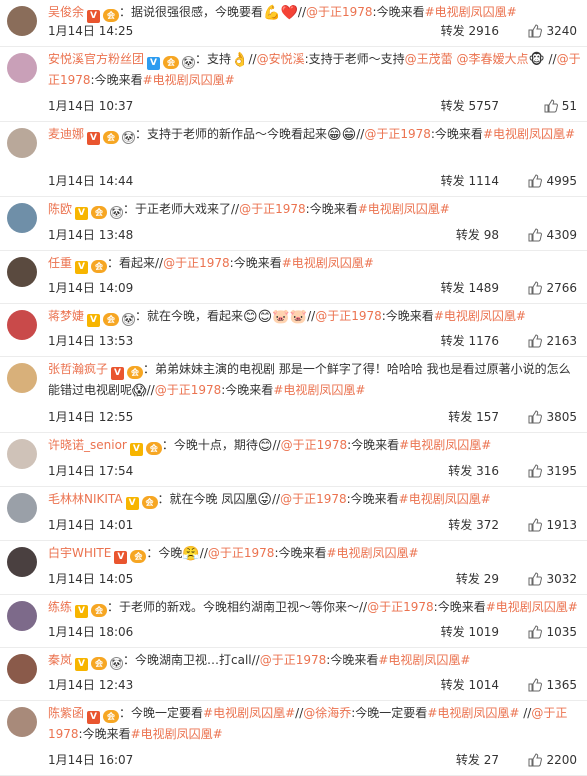 The height and width of the screenshot is (776, 587). Describe the element at coordinates (60, 607) in the screenshot. I see `username-link: 练练` at that location.